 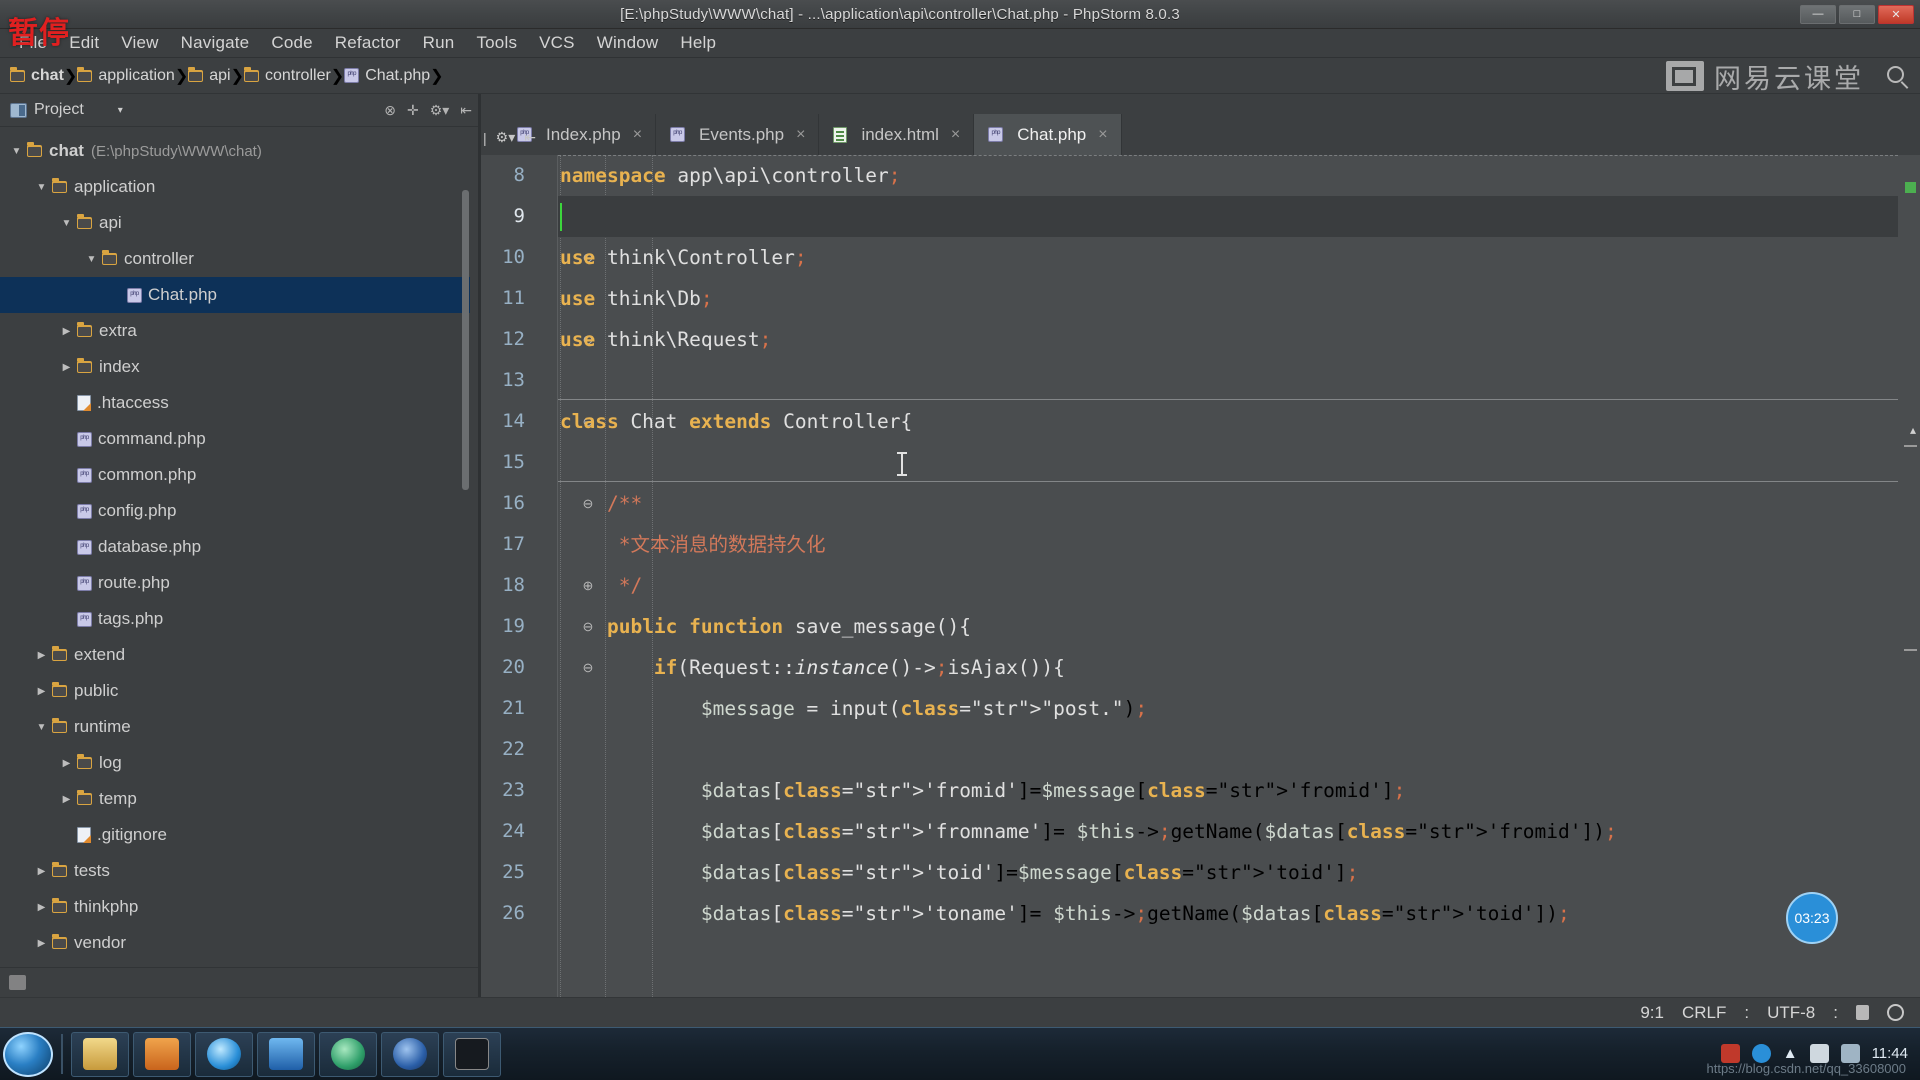 I want to click on menu-vcs: VCS, so click(x=557, y=43).